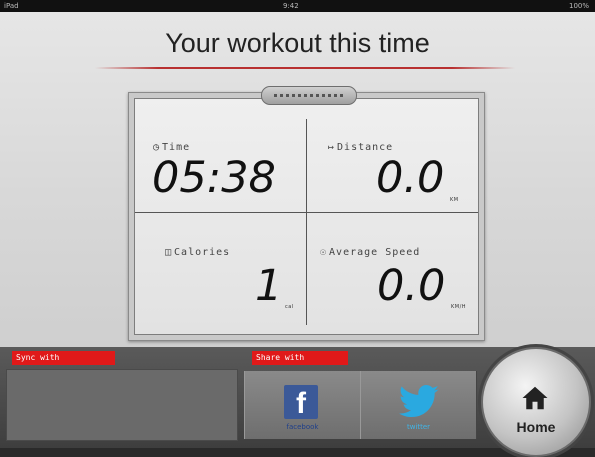 Image resolution: width=595 pixels, height=457 pixels. Describe the element at coordinates (157, 147) in the screenshot. I see `clock-icon: ◷` at that location.